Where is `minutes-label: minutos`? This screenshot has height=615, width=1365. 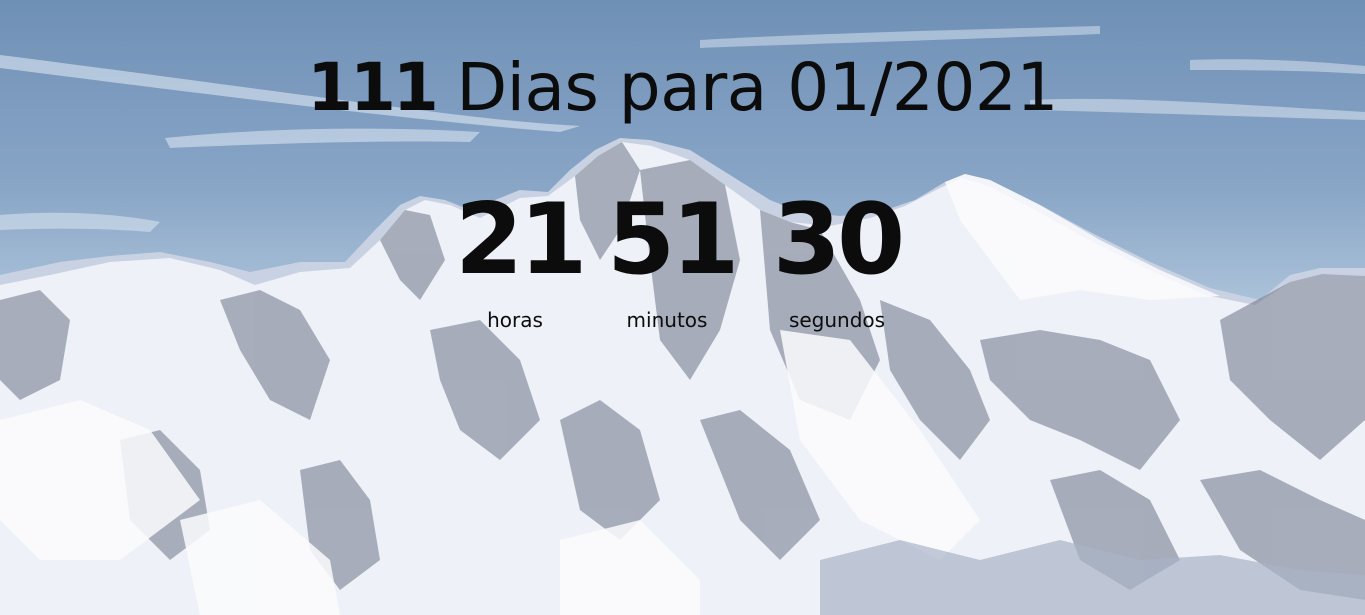
minutes-label: minutos is located at coordinates (667, 320).